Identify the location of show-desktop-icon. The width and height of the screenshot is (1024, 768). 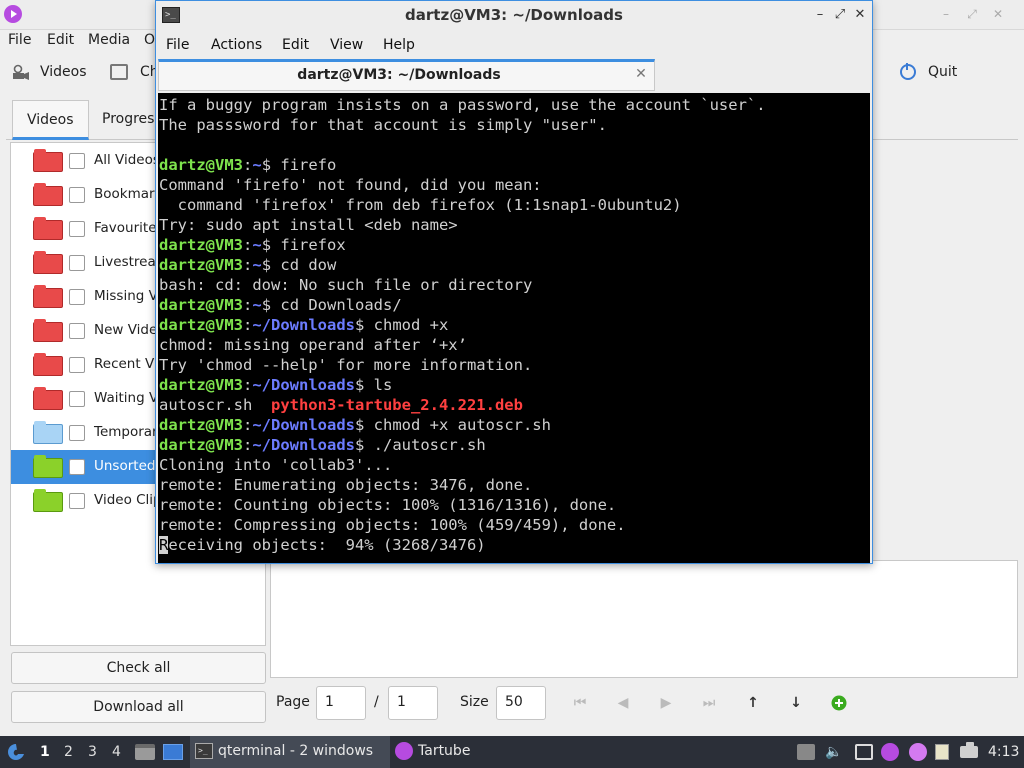
(173, 752).